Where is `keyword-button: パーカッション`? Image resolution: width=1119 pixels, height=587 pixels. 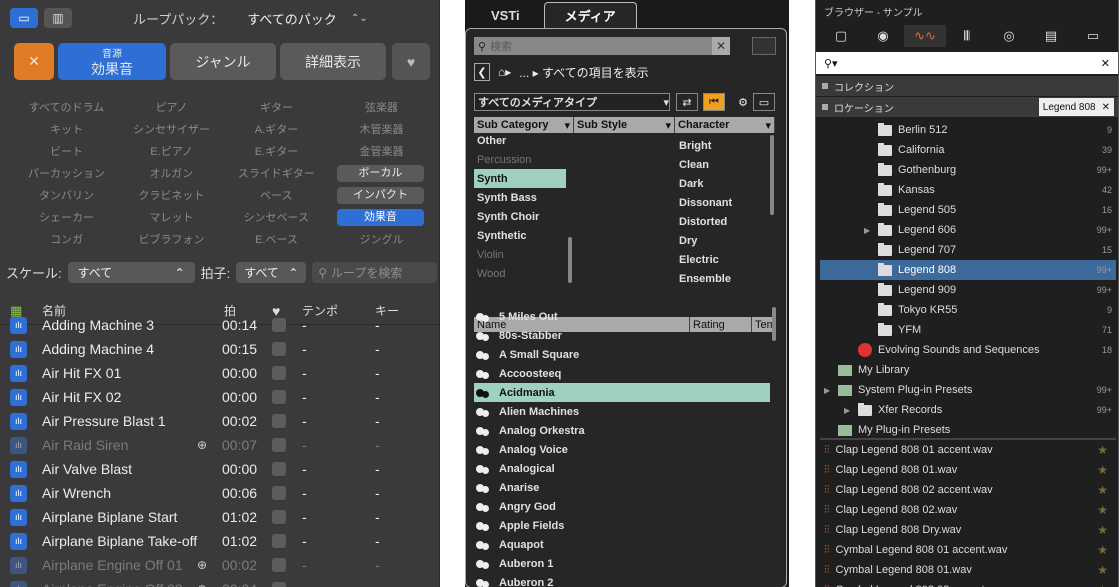 keyword-button: パーカッション is located at coordinates (66, 173).